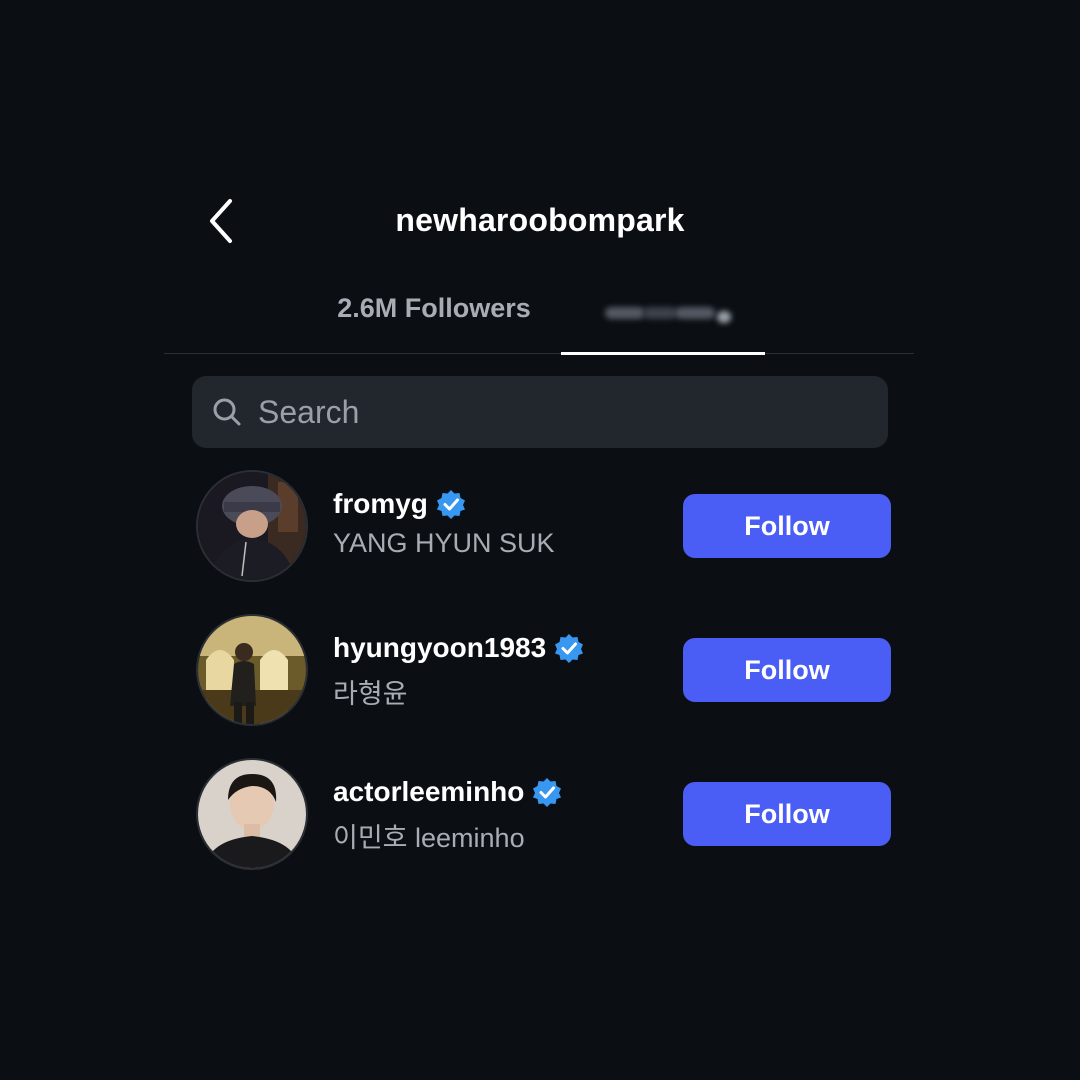  Describe the element at coordinates (429, 838) in the screenshot. I see `full-name: 이민호 leeminho` at that location.